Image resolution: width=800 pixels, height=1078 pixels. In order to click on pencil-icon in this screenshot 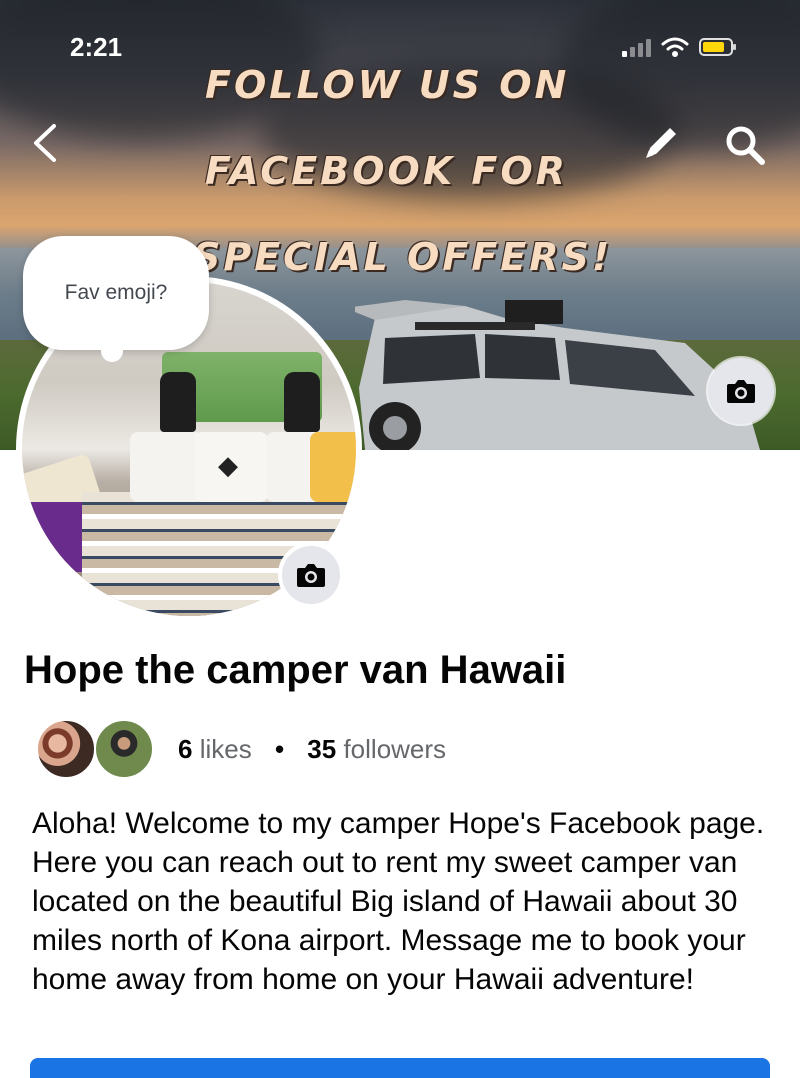, I will do `click(661, 143)`.